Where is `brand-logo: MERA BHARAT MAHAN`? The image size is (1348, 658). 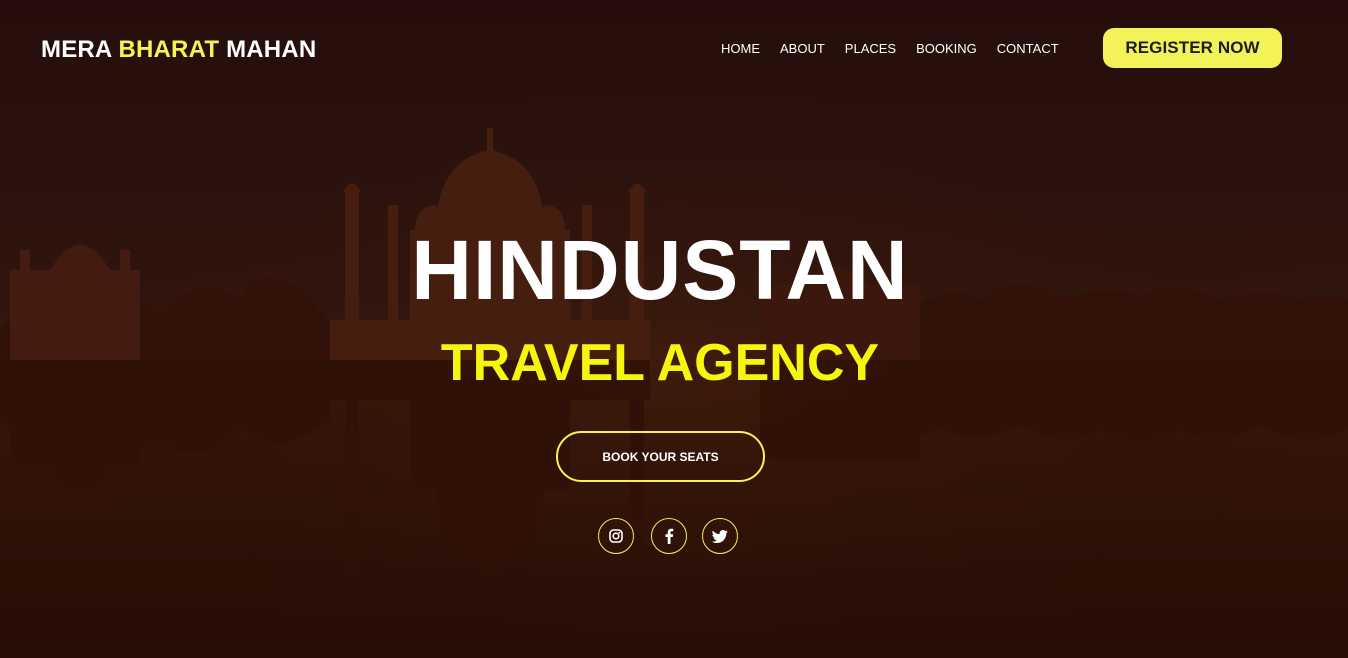
brand-logo: MERA BHARAT MAHAN is located at coordinates (178, 50).